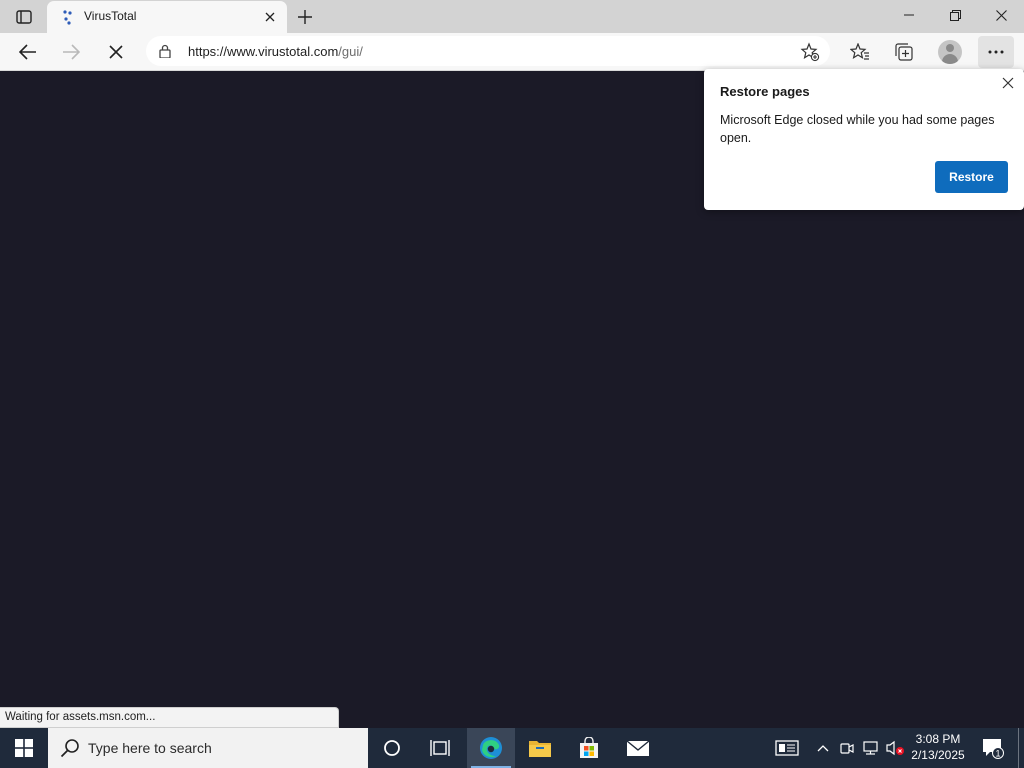 The image size is (1024, 768). I want to click on url-text: https://www.virustotal.com/gui/, so click(275, 51).